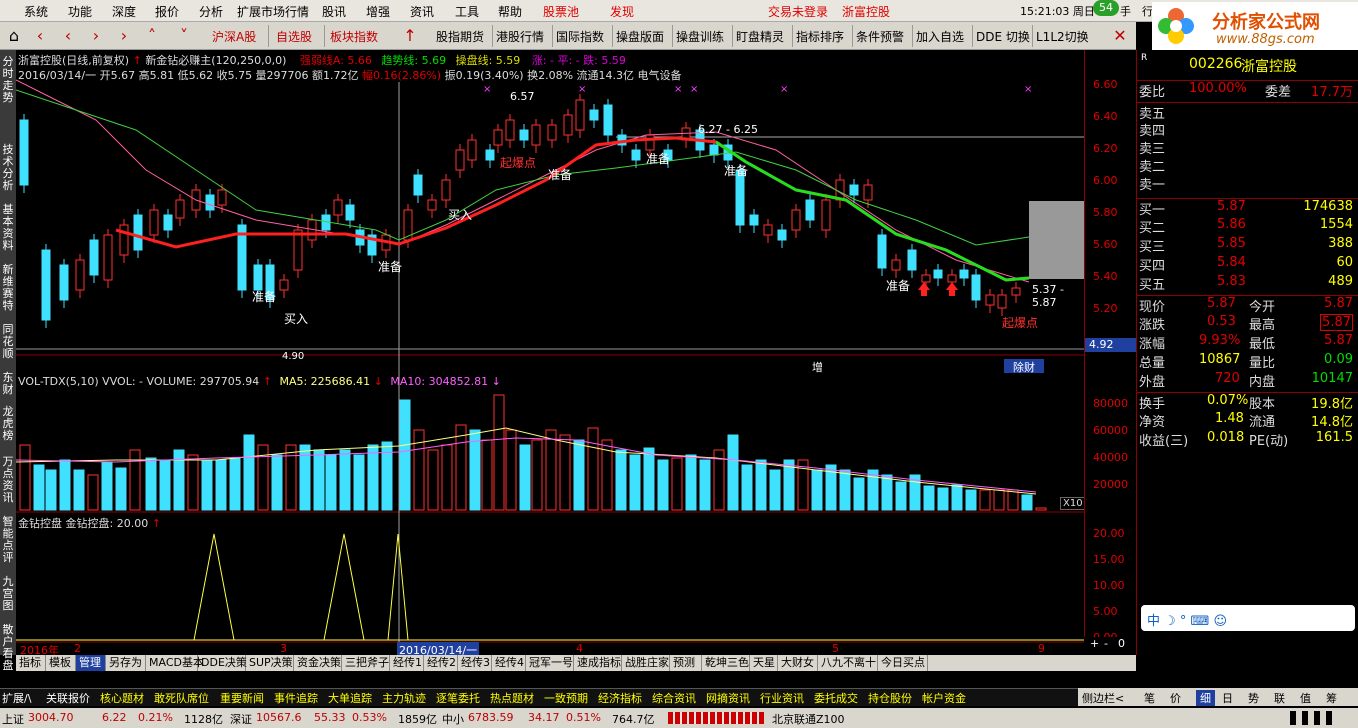  I want to click on tab-hk-quotes: 港股行情, so click(520, 36).